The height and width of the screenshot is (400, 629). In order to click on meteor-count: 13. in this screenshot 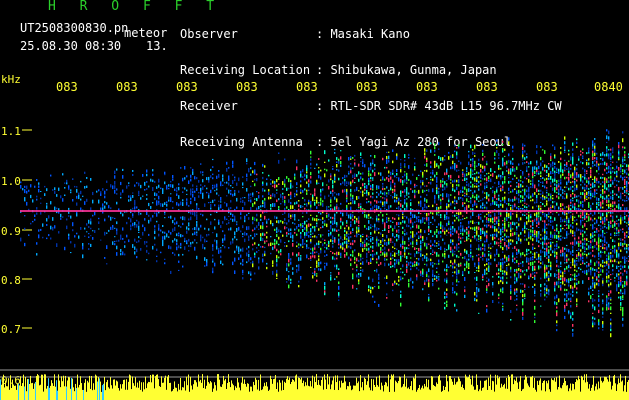, I will do `click(157, 46)`.